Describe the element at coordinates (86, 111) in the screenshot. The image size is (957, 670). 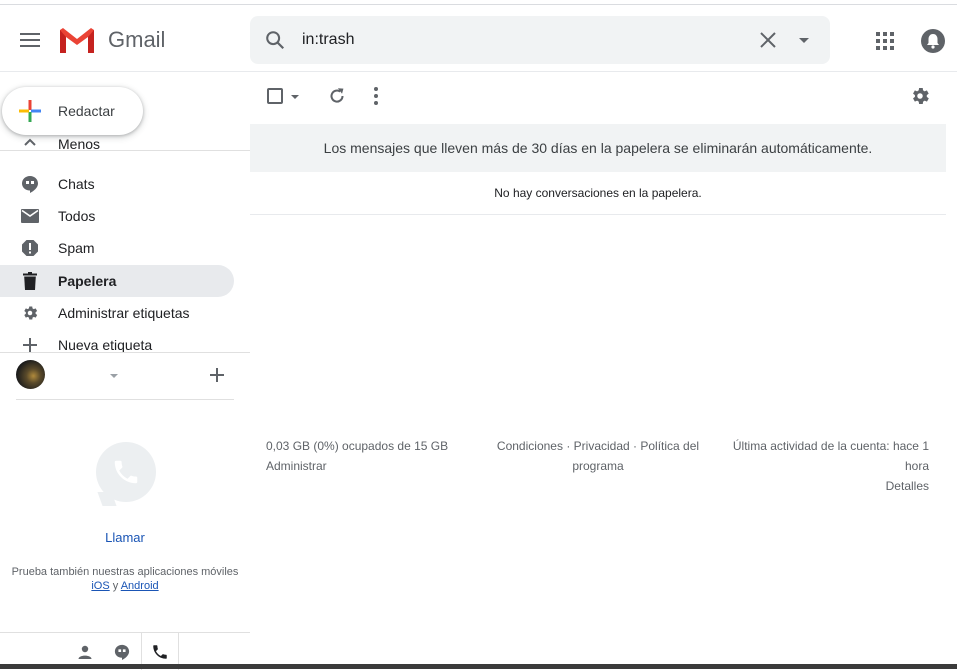
I see `compose-label: Redactar` at that location.